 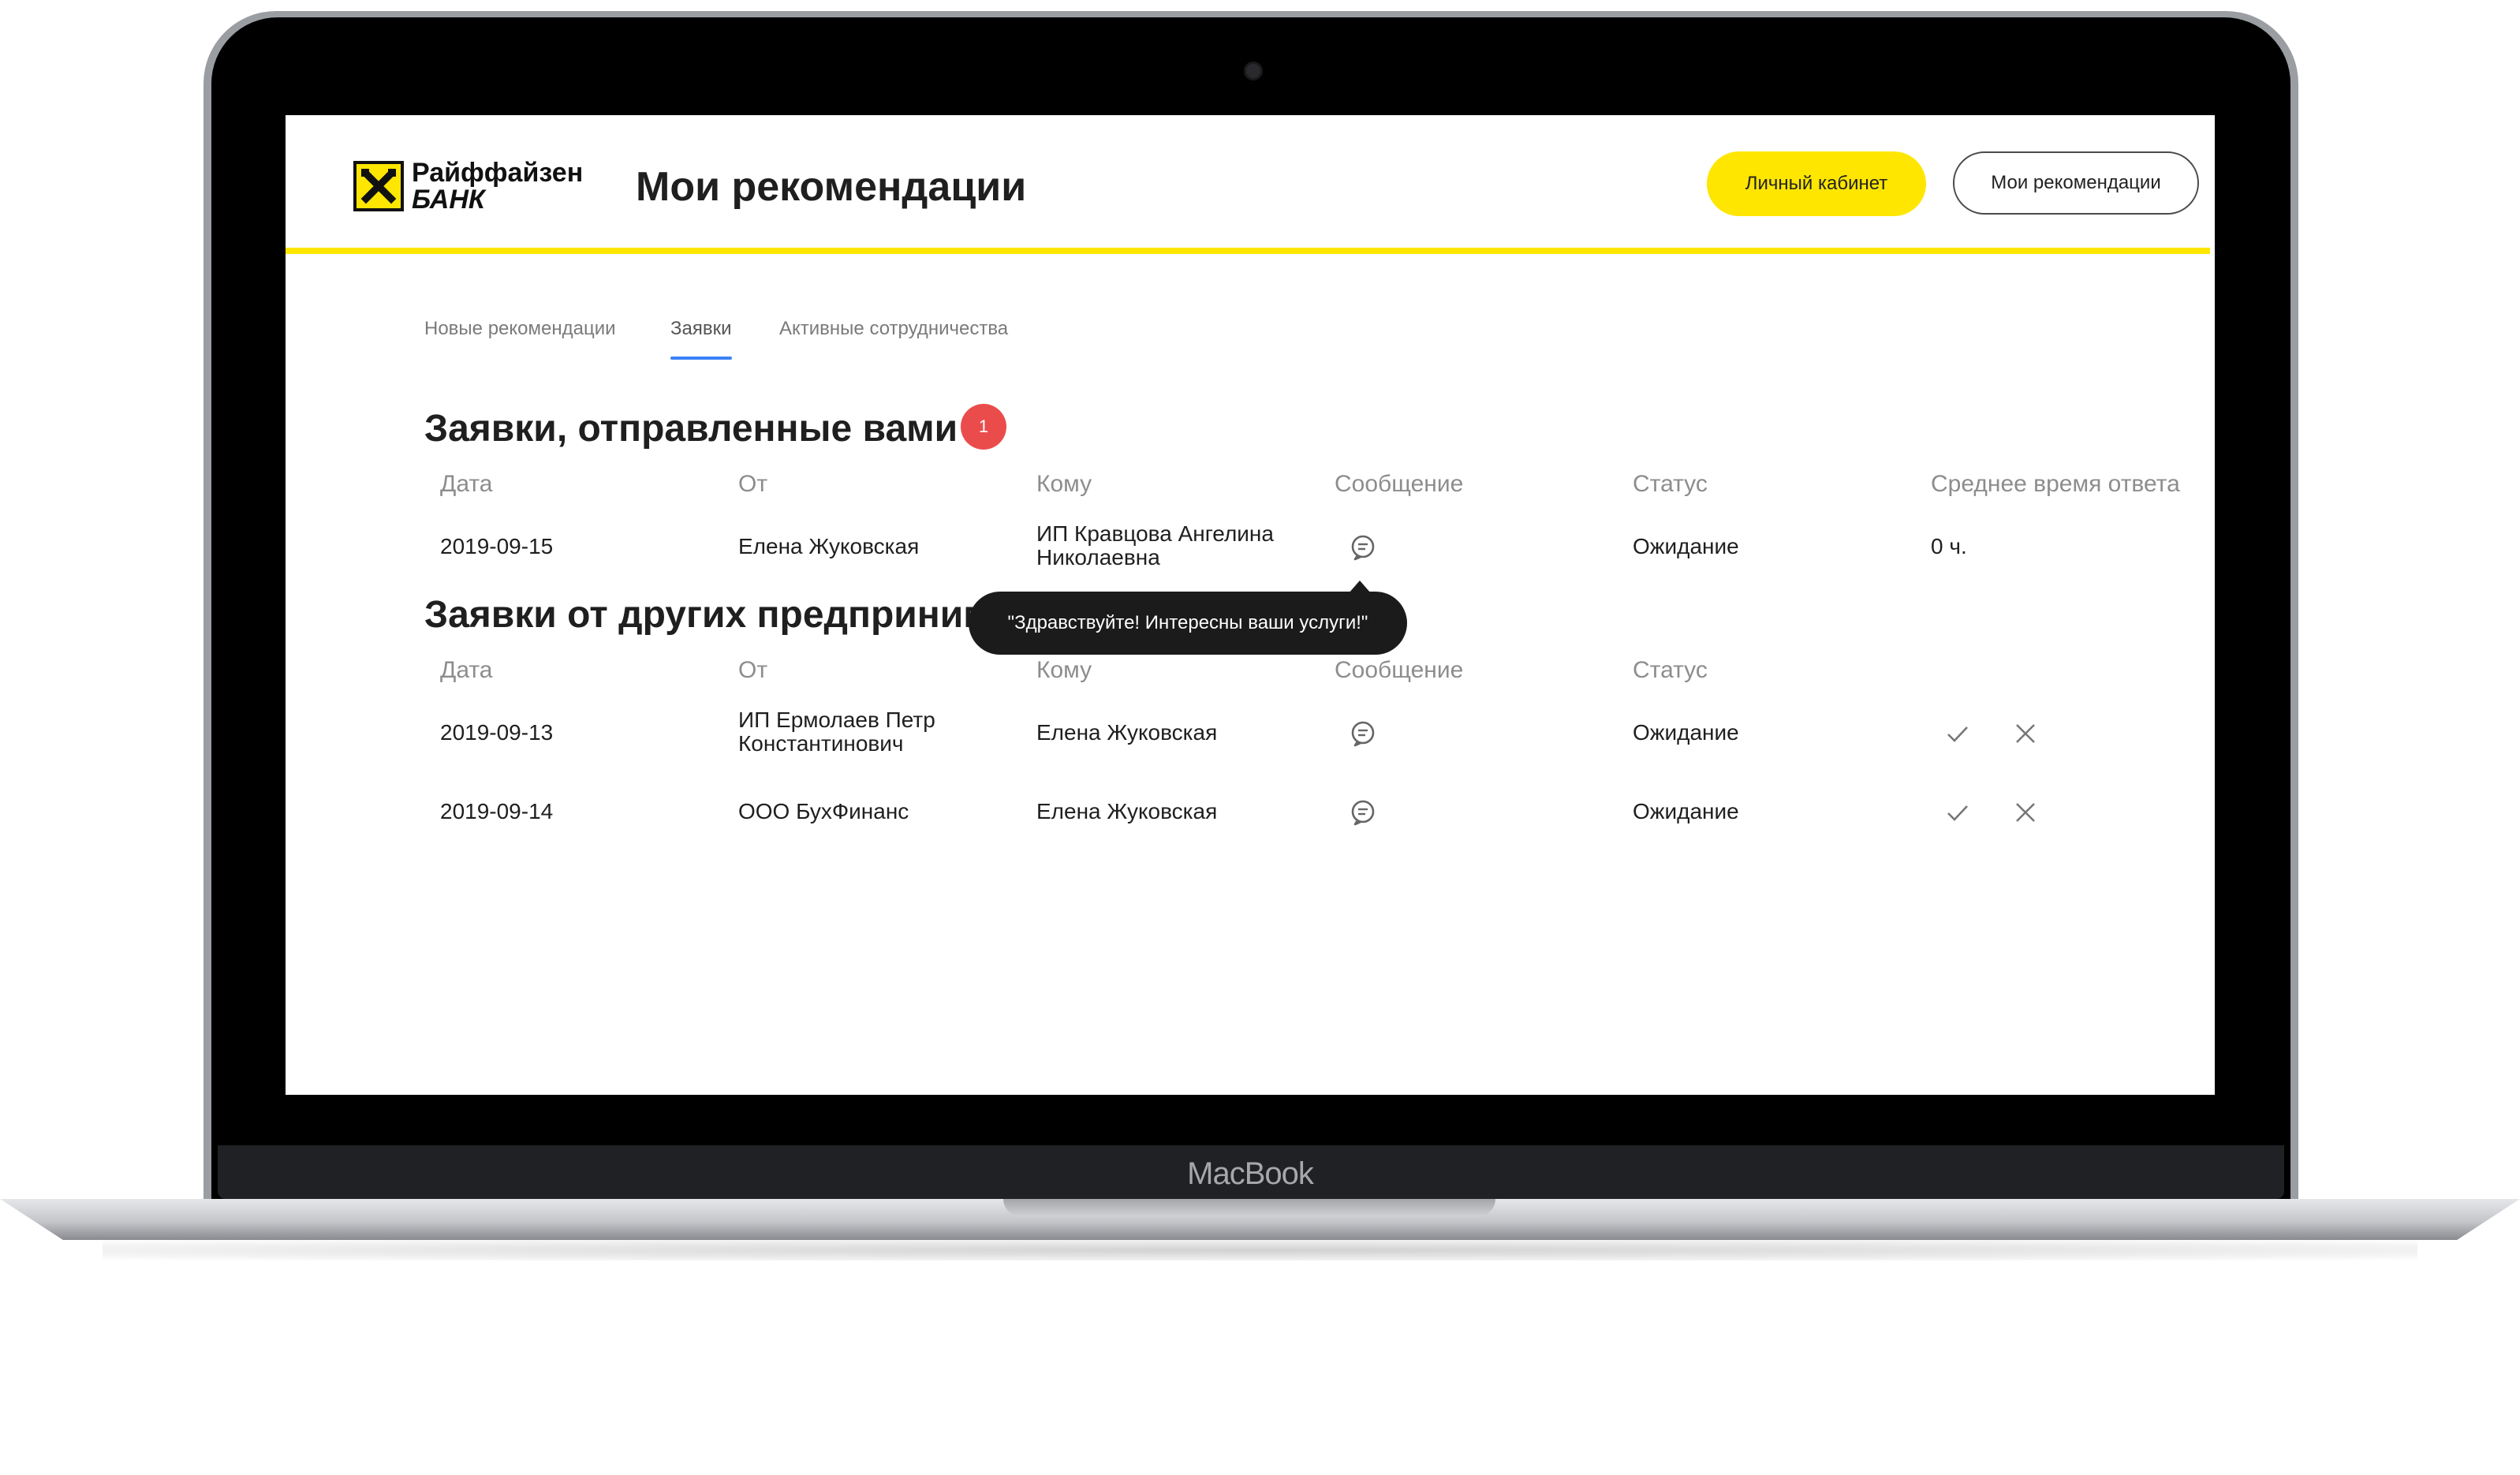 What do you see at coordinates (1188, 623) in the screenshot?
I see `message-tooltip: "Здравствуйте! Интересны ваши услуги!"` at bounding box center [1188, 623].